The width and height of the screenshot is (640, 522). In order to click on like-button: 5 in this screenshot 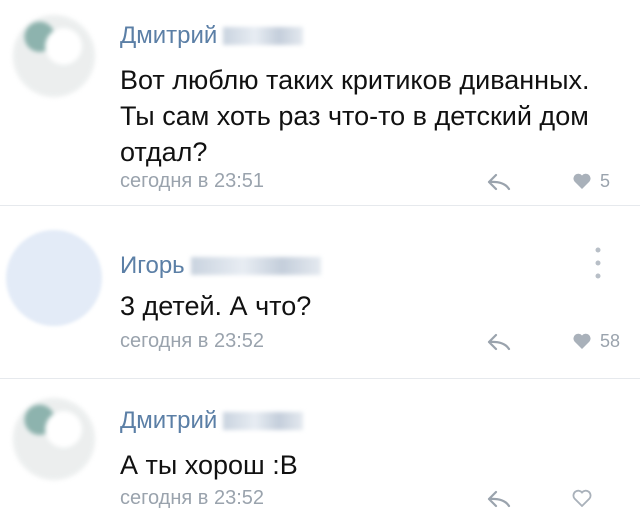, I will do `click(591, 181)`.